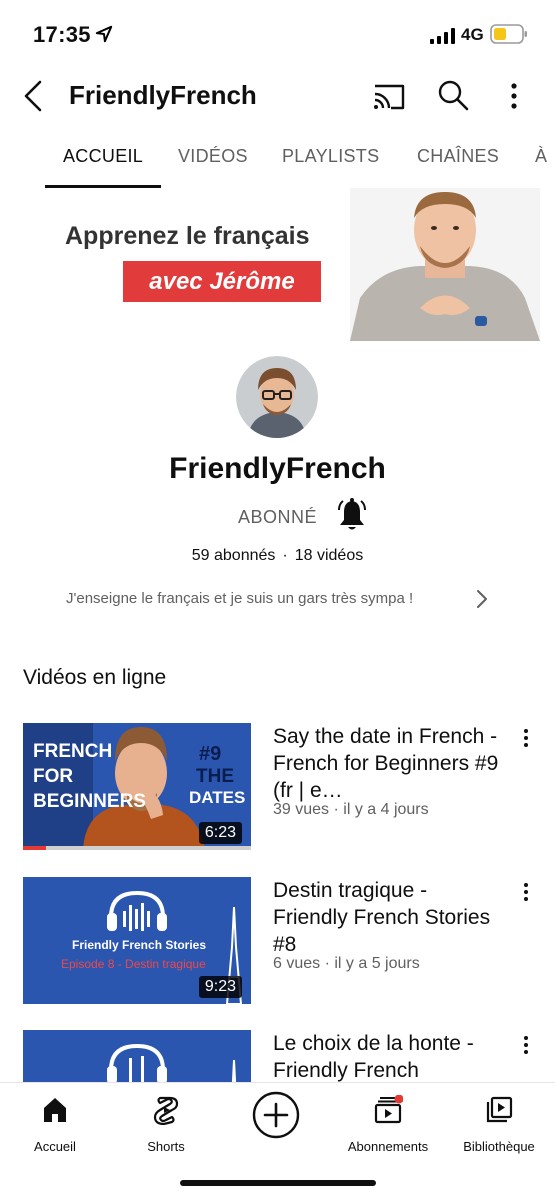 This screenshot has height=1200, width=555. I want to click on nav-label-library: Bibliothèque, so click(499, 1146).